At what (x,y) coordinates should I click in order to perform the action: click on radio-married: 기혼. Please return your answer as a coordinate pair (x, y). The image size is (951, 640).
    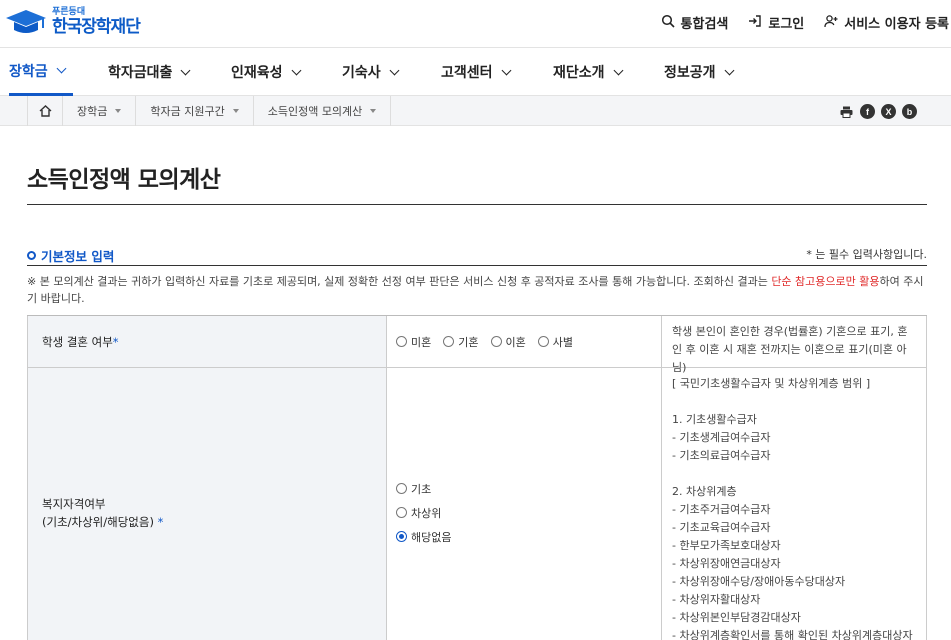
    Looking at the image, I should click on (461, 342).